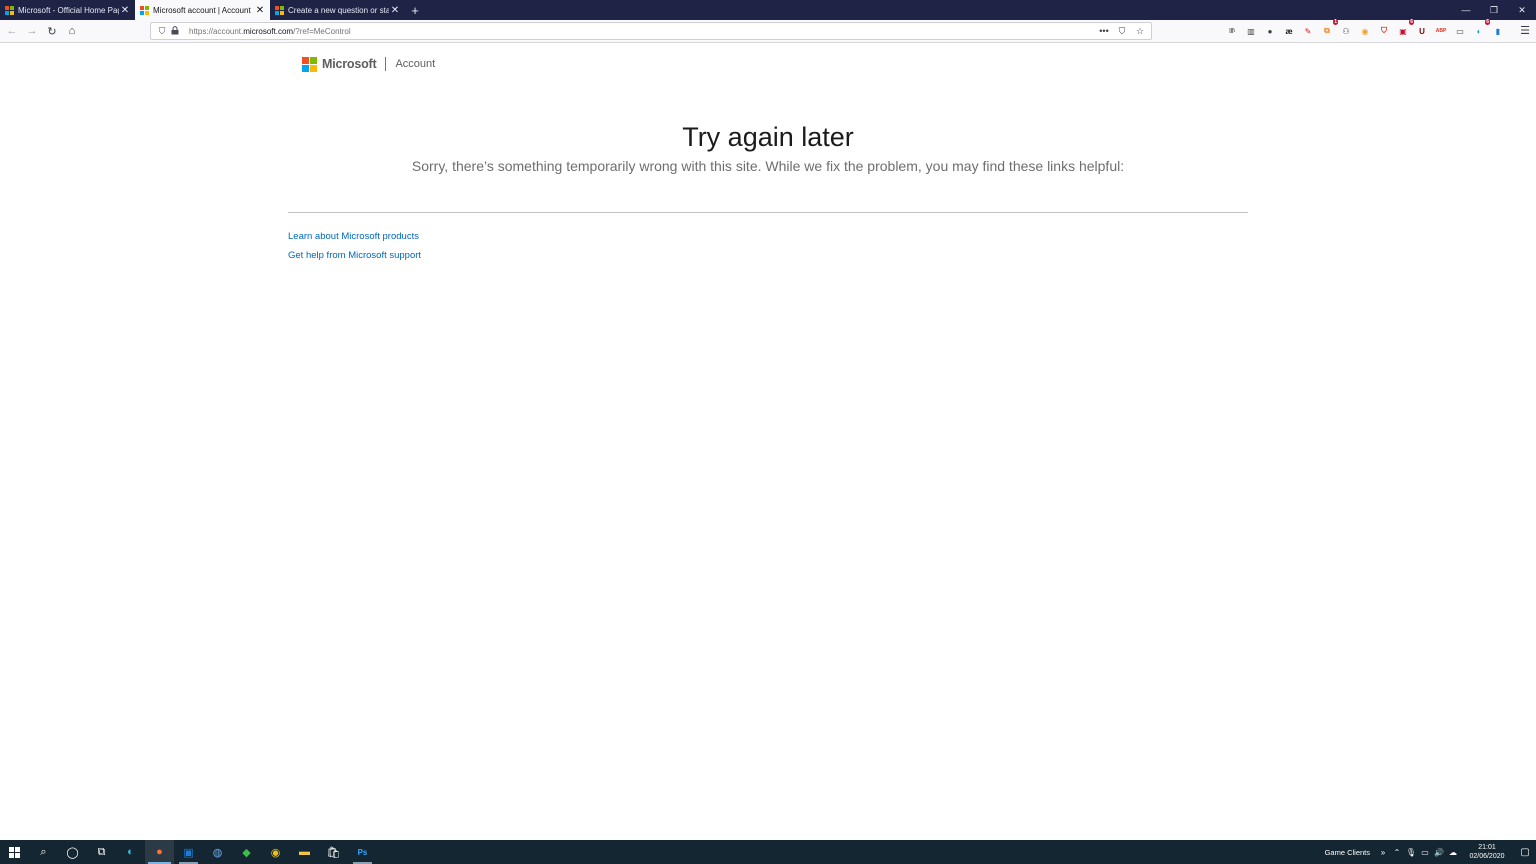 The image size is (1536, 864). I want to click on tab-title: Microsoft account | Account, so click(202, 10).